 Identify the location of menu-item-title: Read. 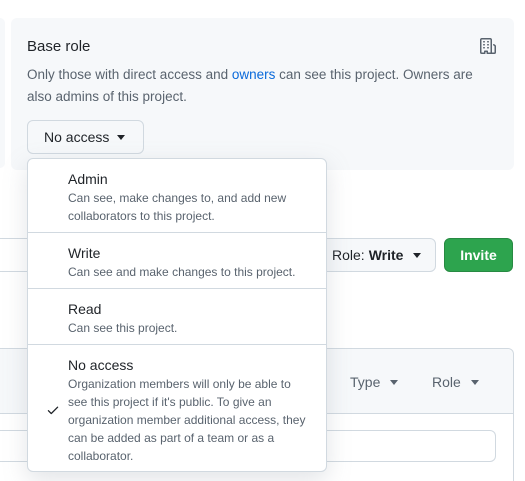
(85, 309).